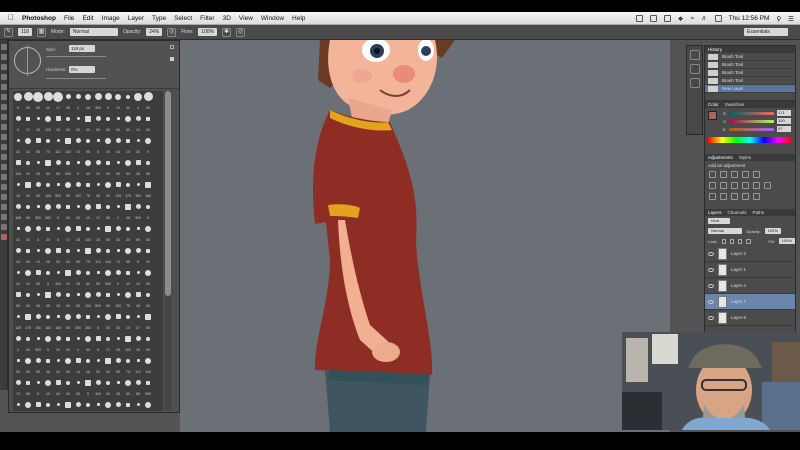 The image size is (800, 450). What do you see at coordinates (48, 306) in the screenshot?
I see `brush-preset: 35` at bounding box center [48, 306].